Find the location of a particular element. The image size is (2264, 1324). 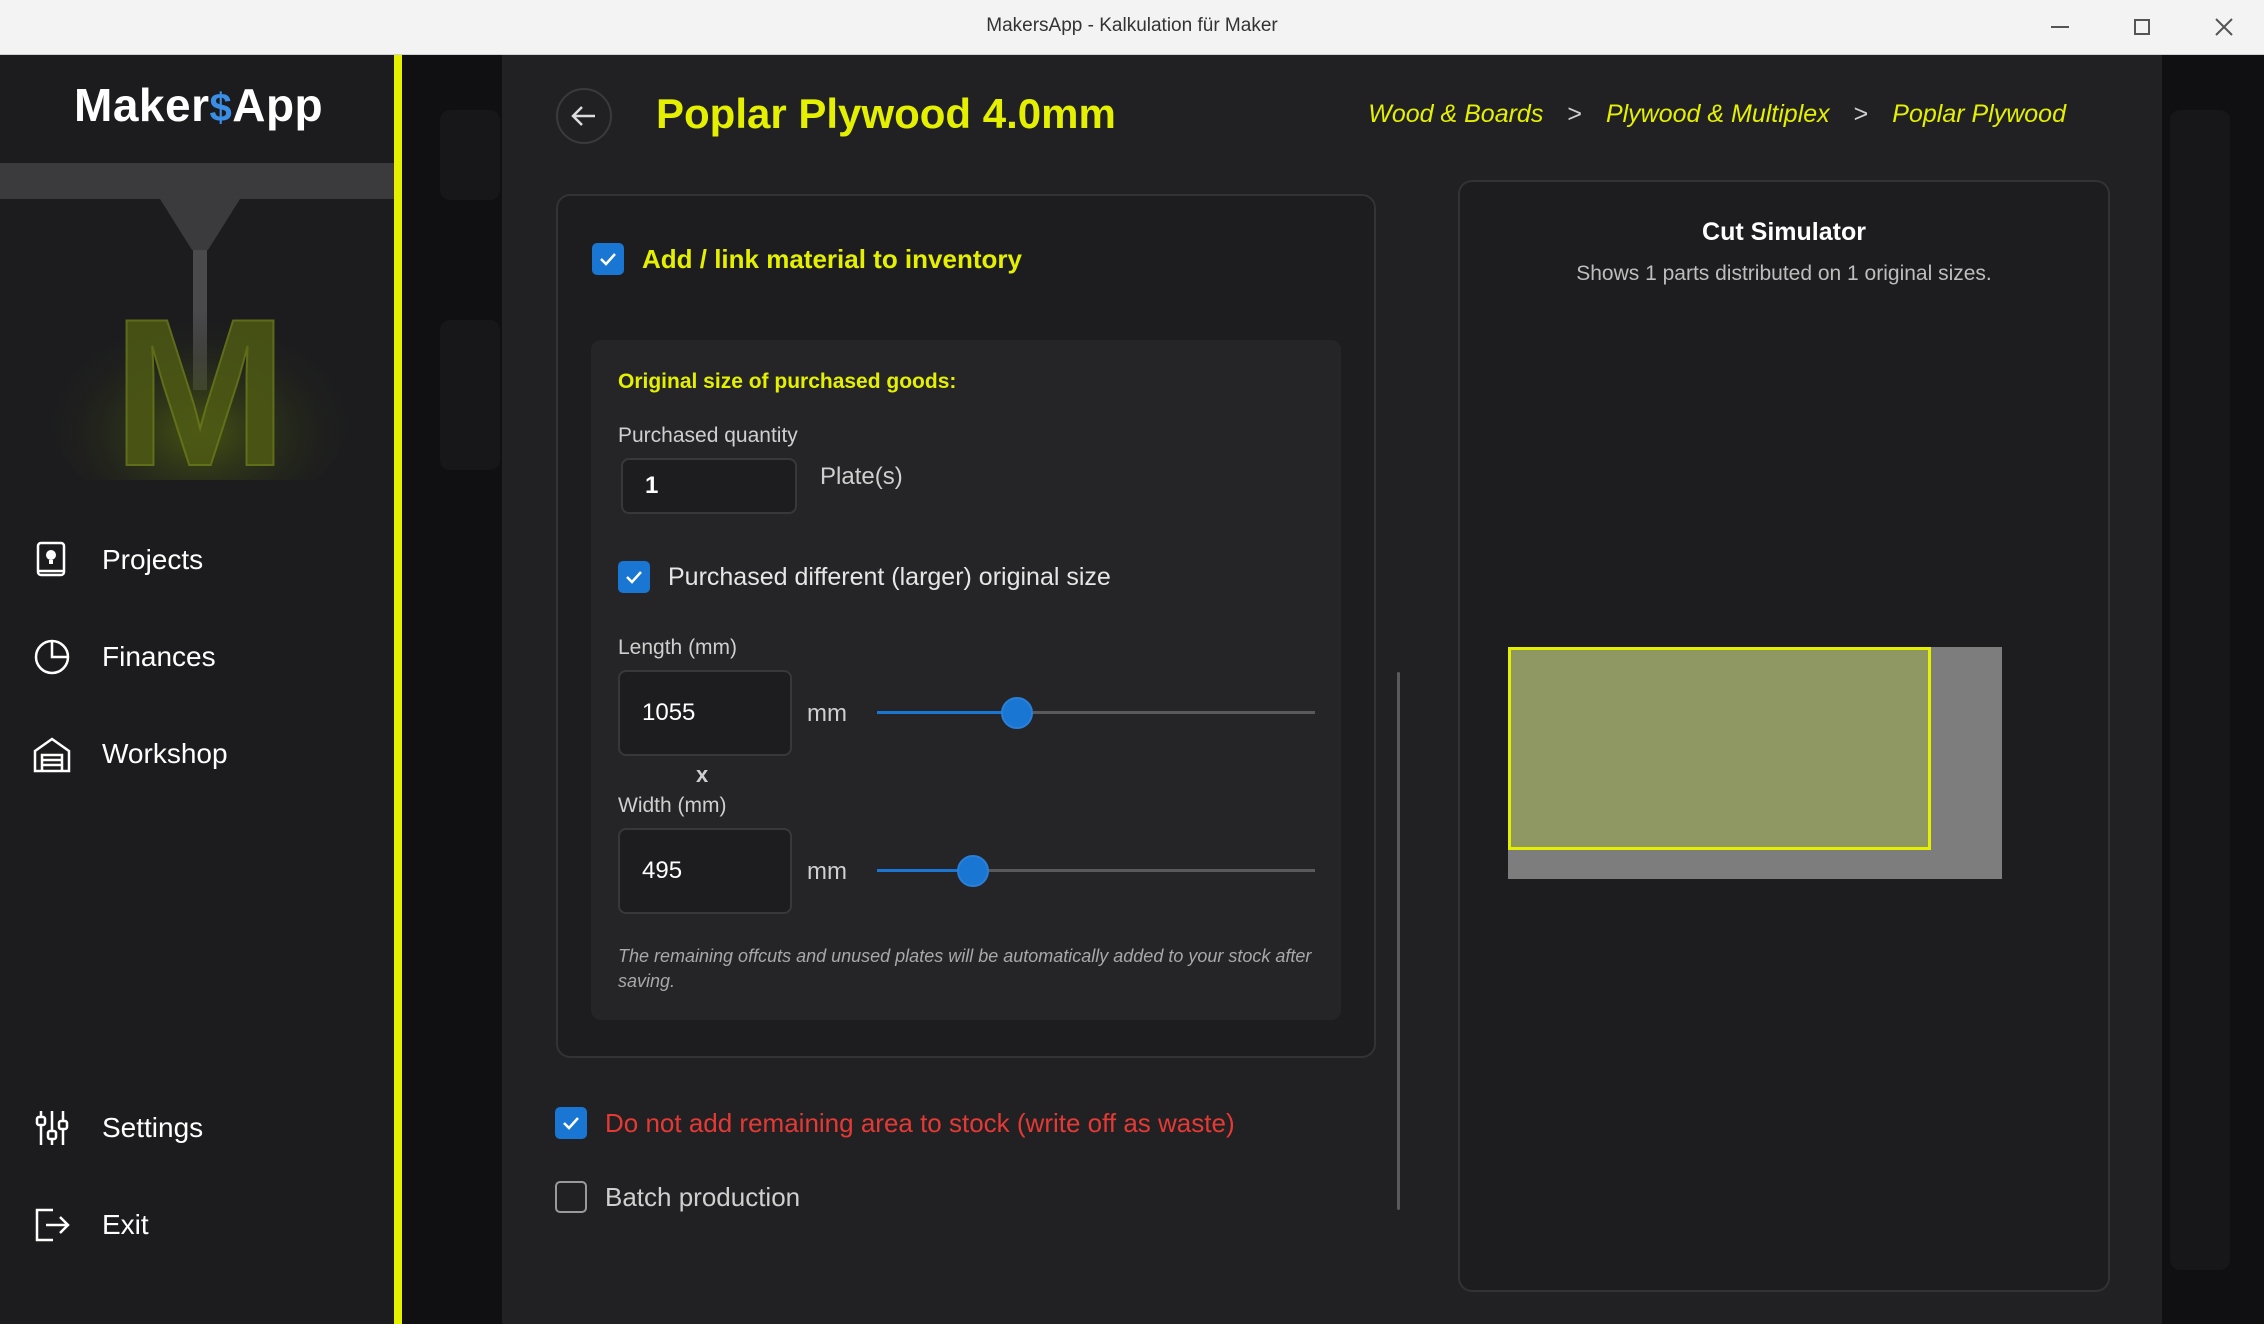

sidebar-item-settings: Settings is located at coordinates (117, 1128).